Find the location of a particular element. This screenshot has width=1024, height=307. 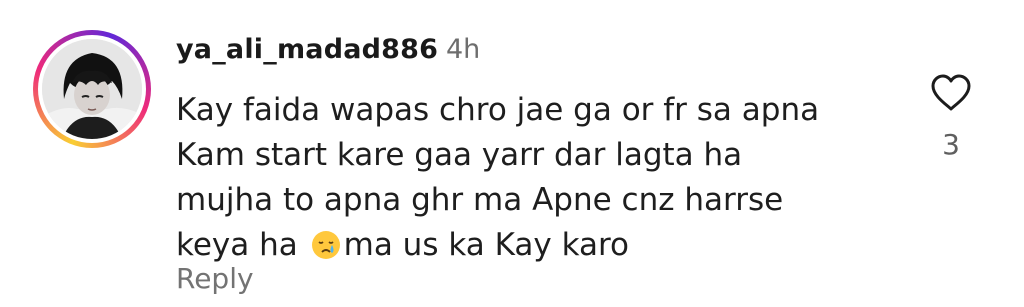

comment-line-with-emoji: keya ha ma us ka Kay karo is located at coordinates (536, 248).